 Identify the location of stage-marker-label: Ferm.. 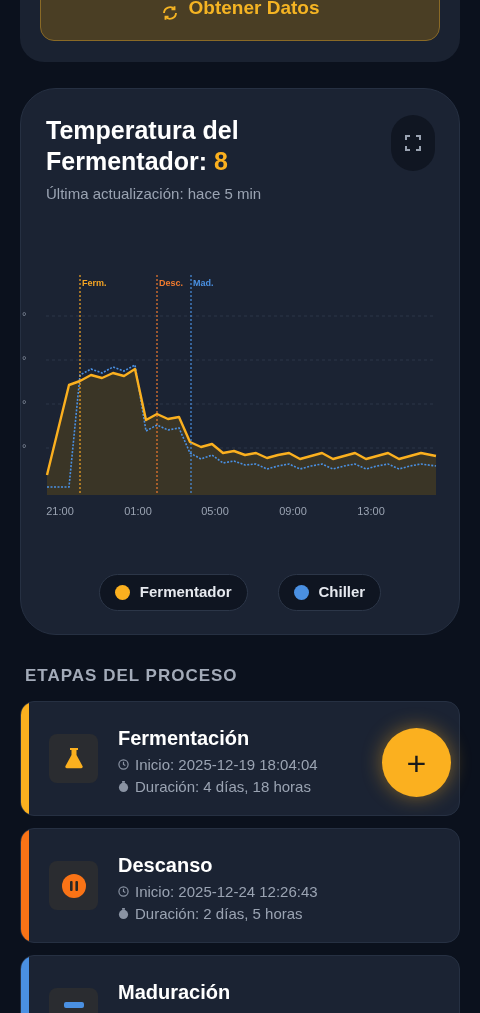
(94, 283).